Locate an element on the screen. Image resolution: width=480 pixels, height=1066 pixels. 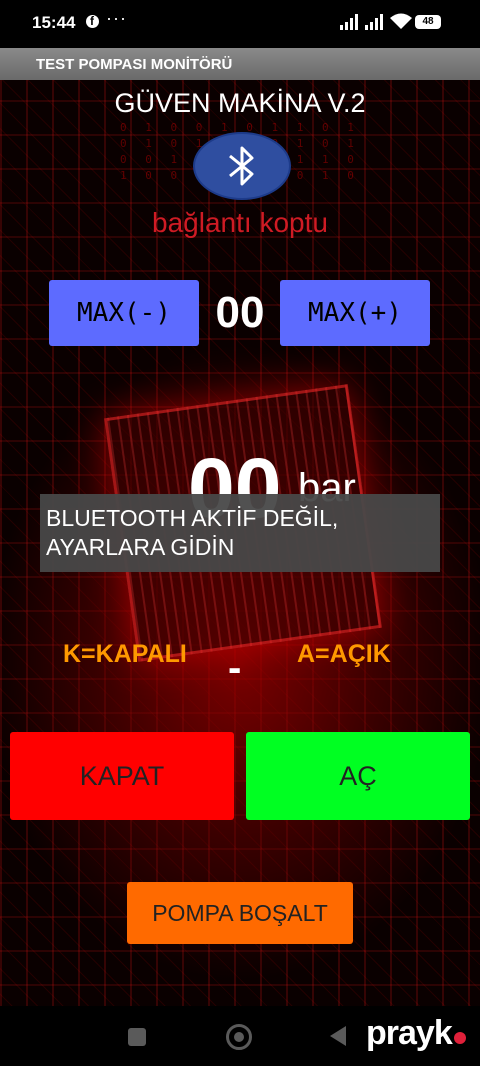
nav-recent-icon is located at coordinates (137, 1037).